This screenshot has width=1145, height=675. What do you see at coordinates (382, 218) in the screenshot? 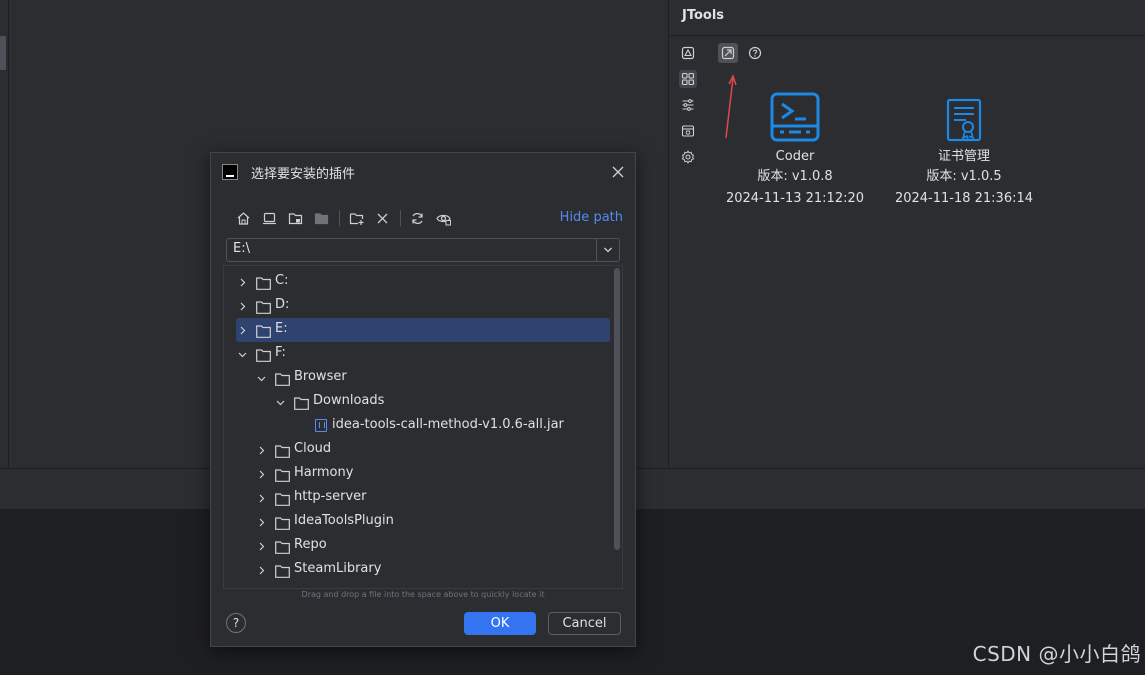
I see `delete-icon` at bounding box center [382, 218].